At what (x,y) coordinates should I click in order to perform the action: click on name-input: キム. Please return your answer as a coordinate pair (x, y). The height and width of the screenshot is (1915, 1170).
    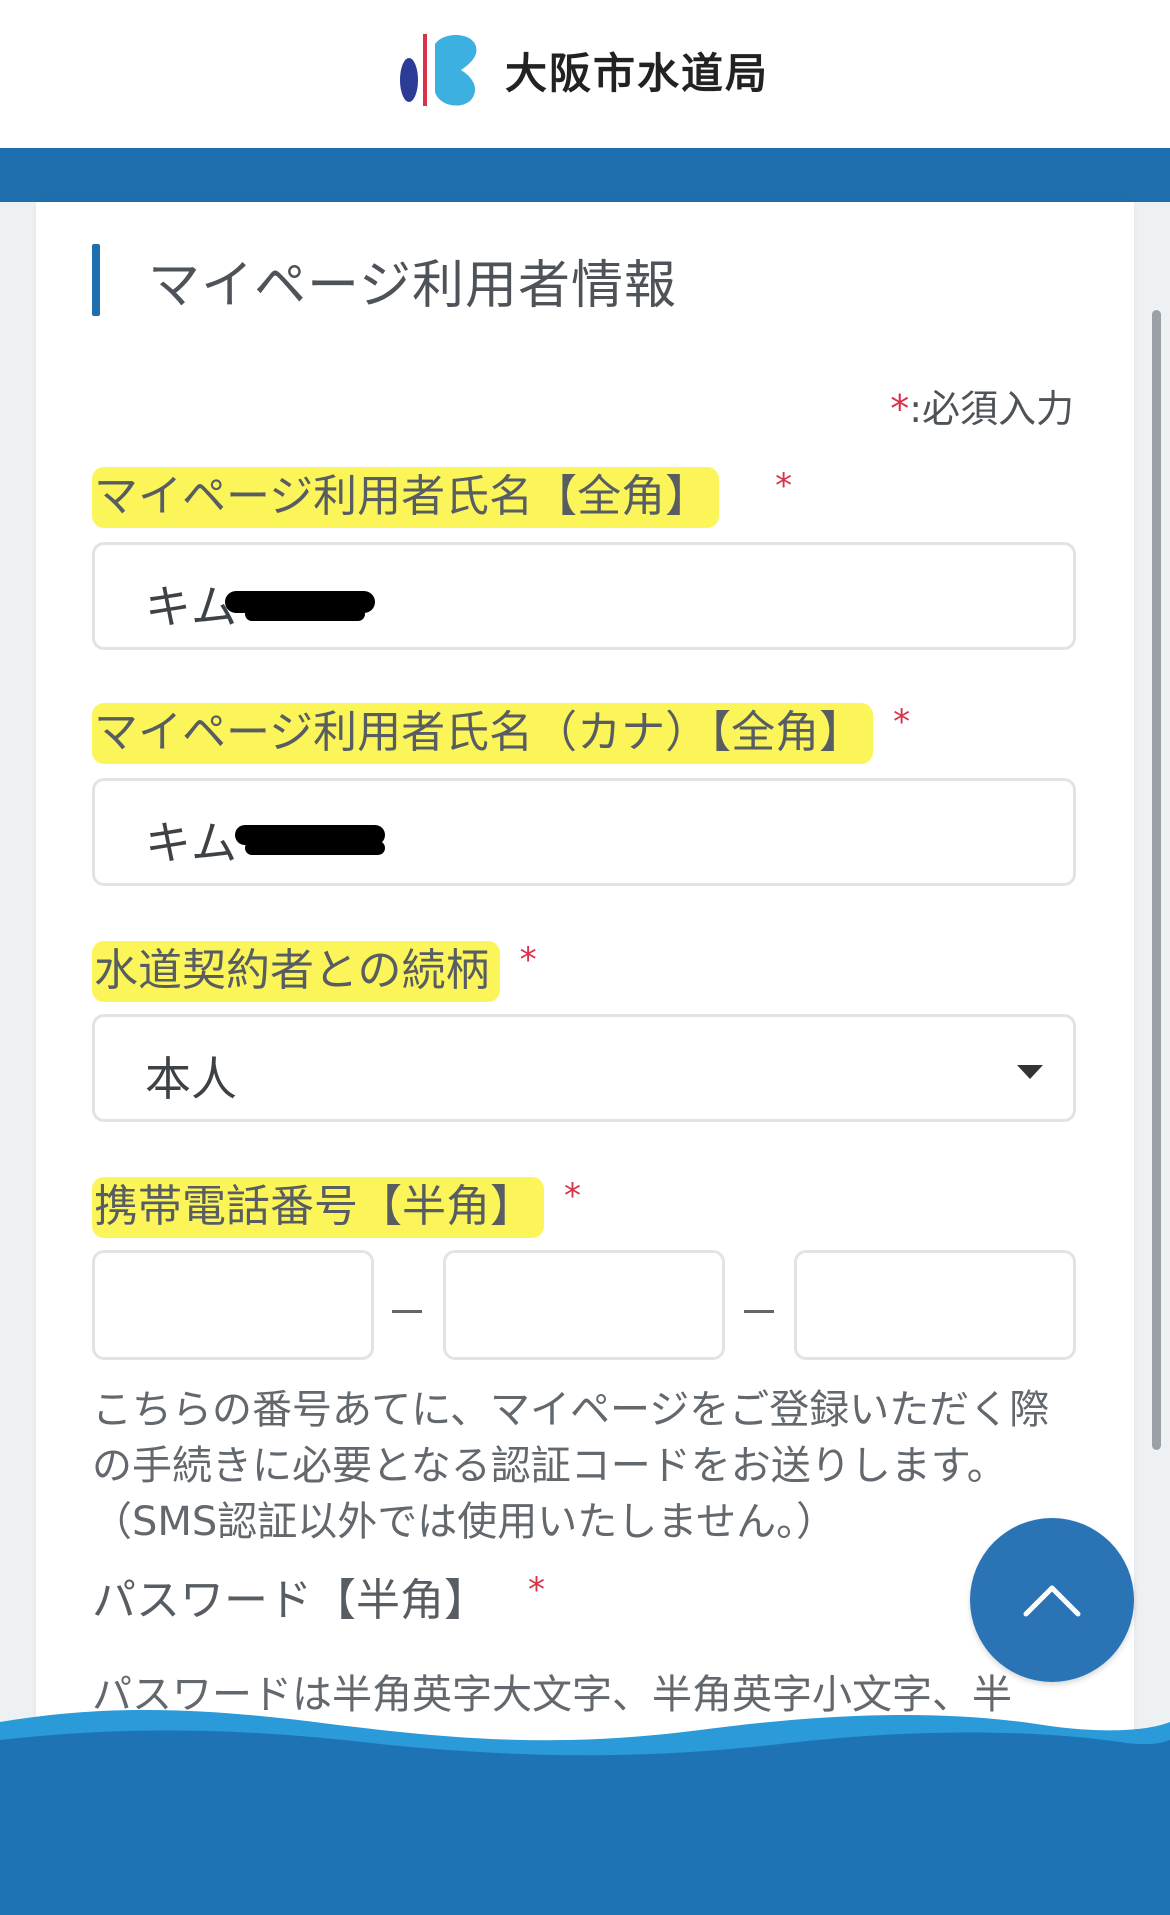
    Looking at the image, I should click on (584, 596).